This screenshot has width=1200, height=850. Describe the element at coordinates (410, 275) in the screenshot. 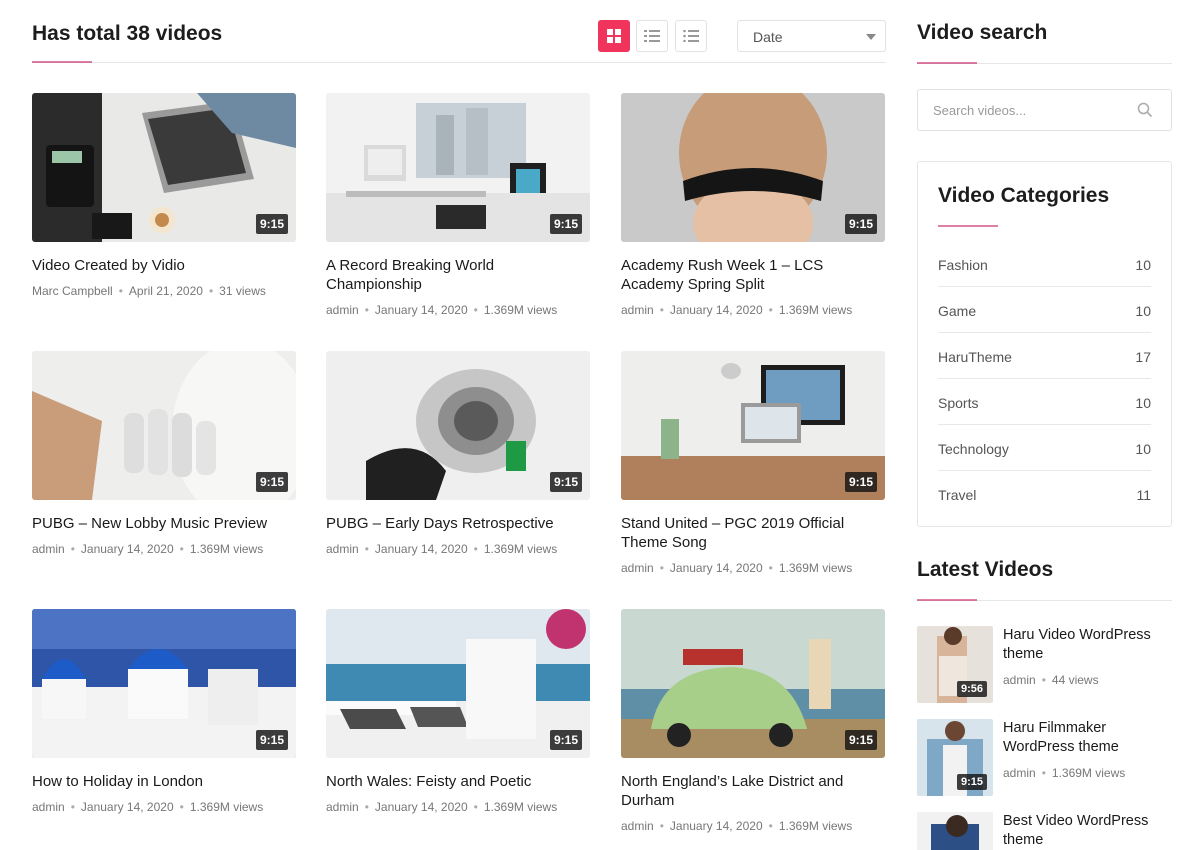

I see `video-title-link: A Record Breaking World Championship` at that location.